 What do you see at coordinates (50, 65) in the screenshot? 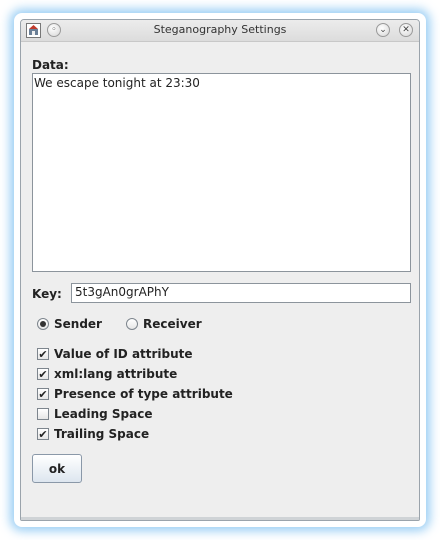
I see `data-label: Data:` at bounding box center [50, 65].